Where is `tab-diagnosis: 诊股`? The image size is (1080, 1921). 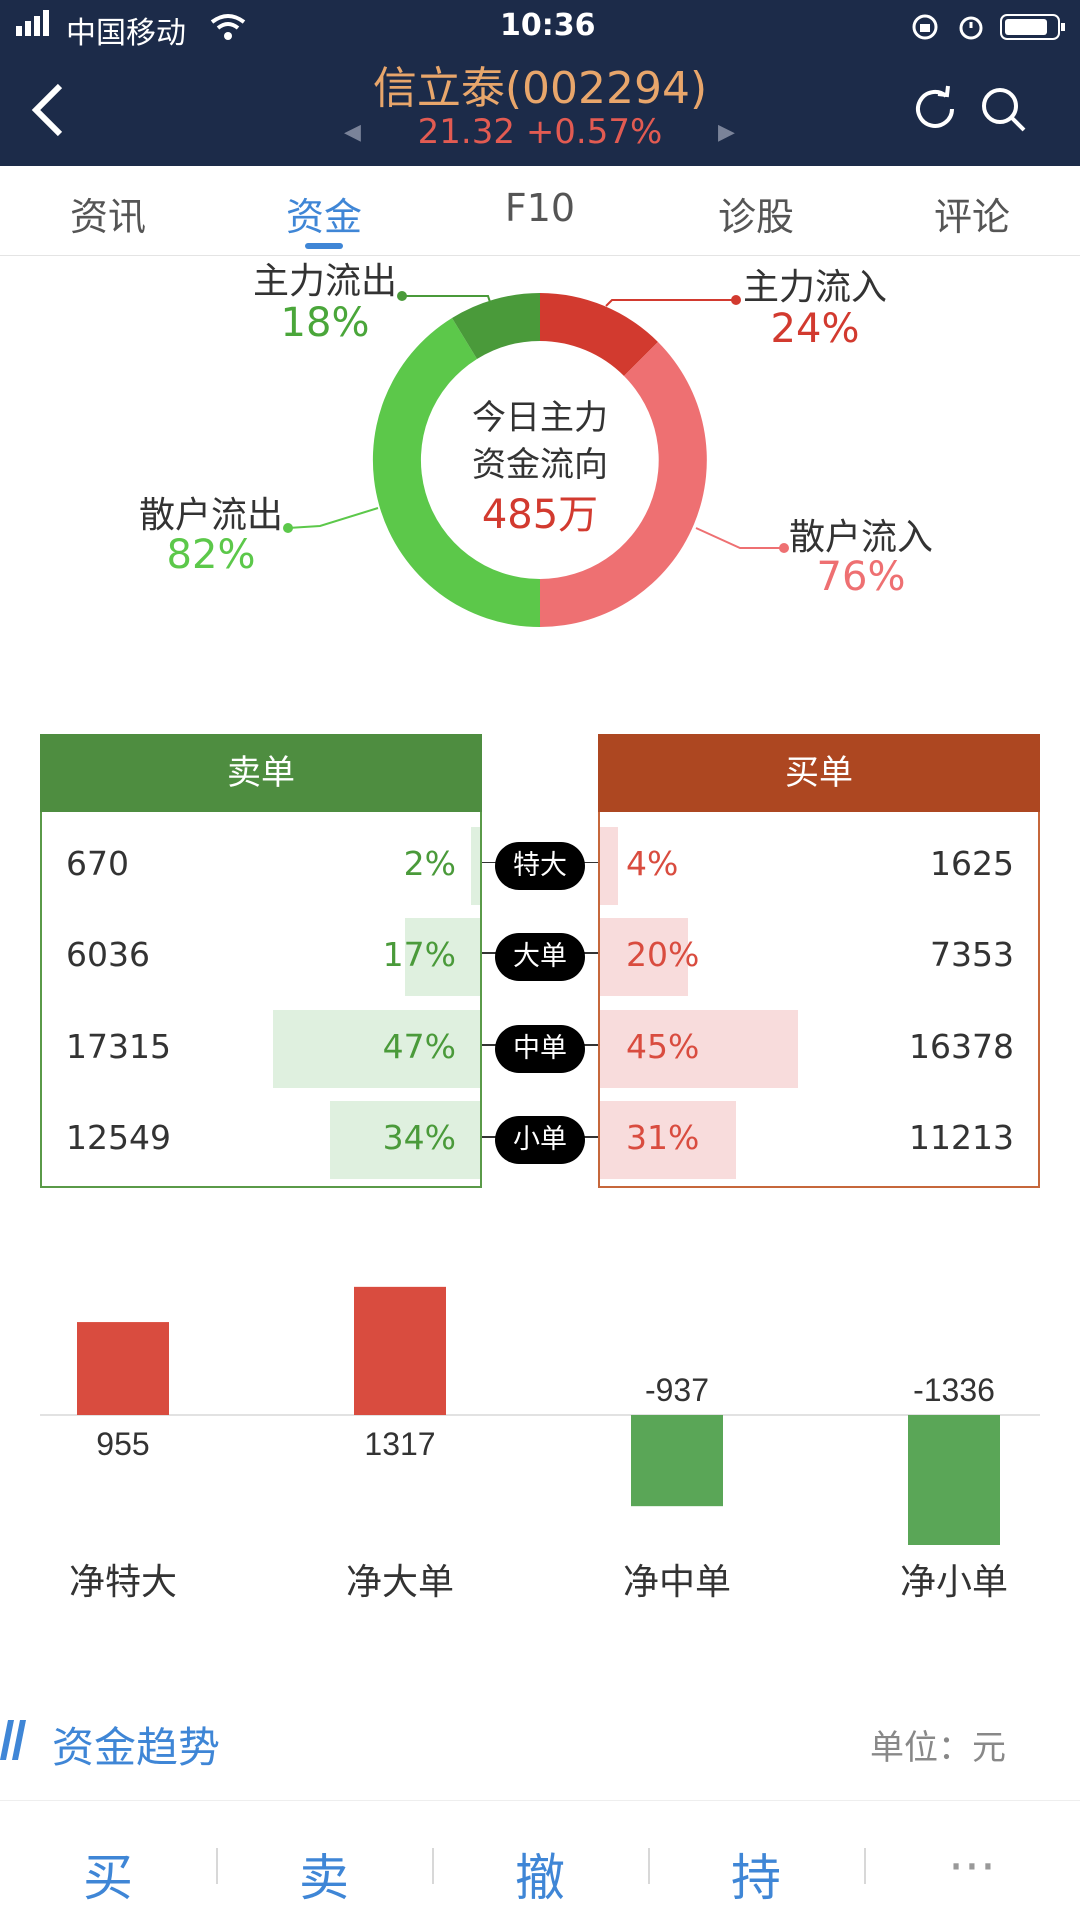 tab-diagnosis: 诊股 is located at coordinates (756, 213).